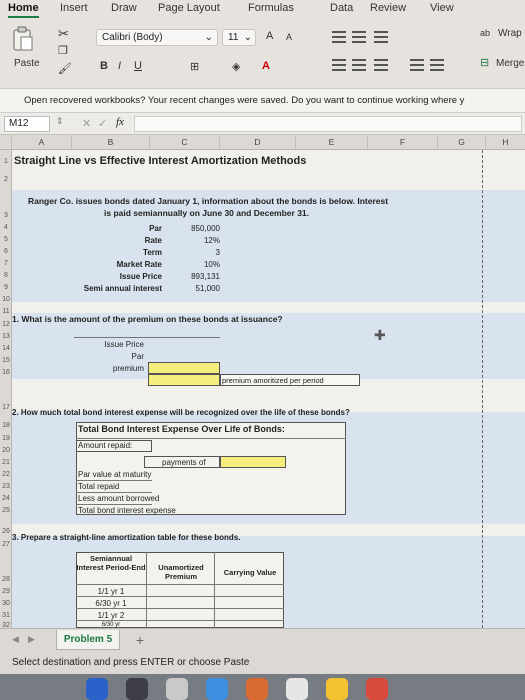 The height and width of the screenshot is (700, 525). I want to click on notes-icon, so click(337, 689).